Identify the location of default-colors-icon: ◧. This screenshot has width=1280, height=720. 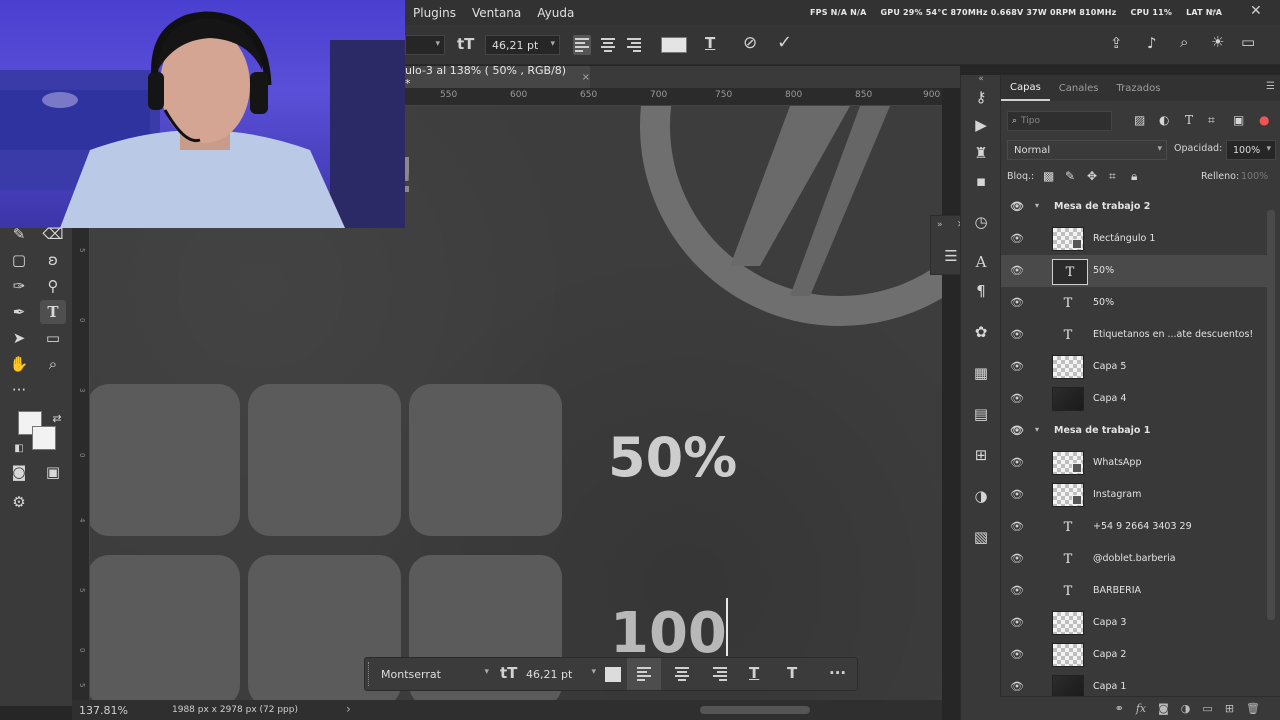
(19, 448).